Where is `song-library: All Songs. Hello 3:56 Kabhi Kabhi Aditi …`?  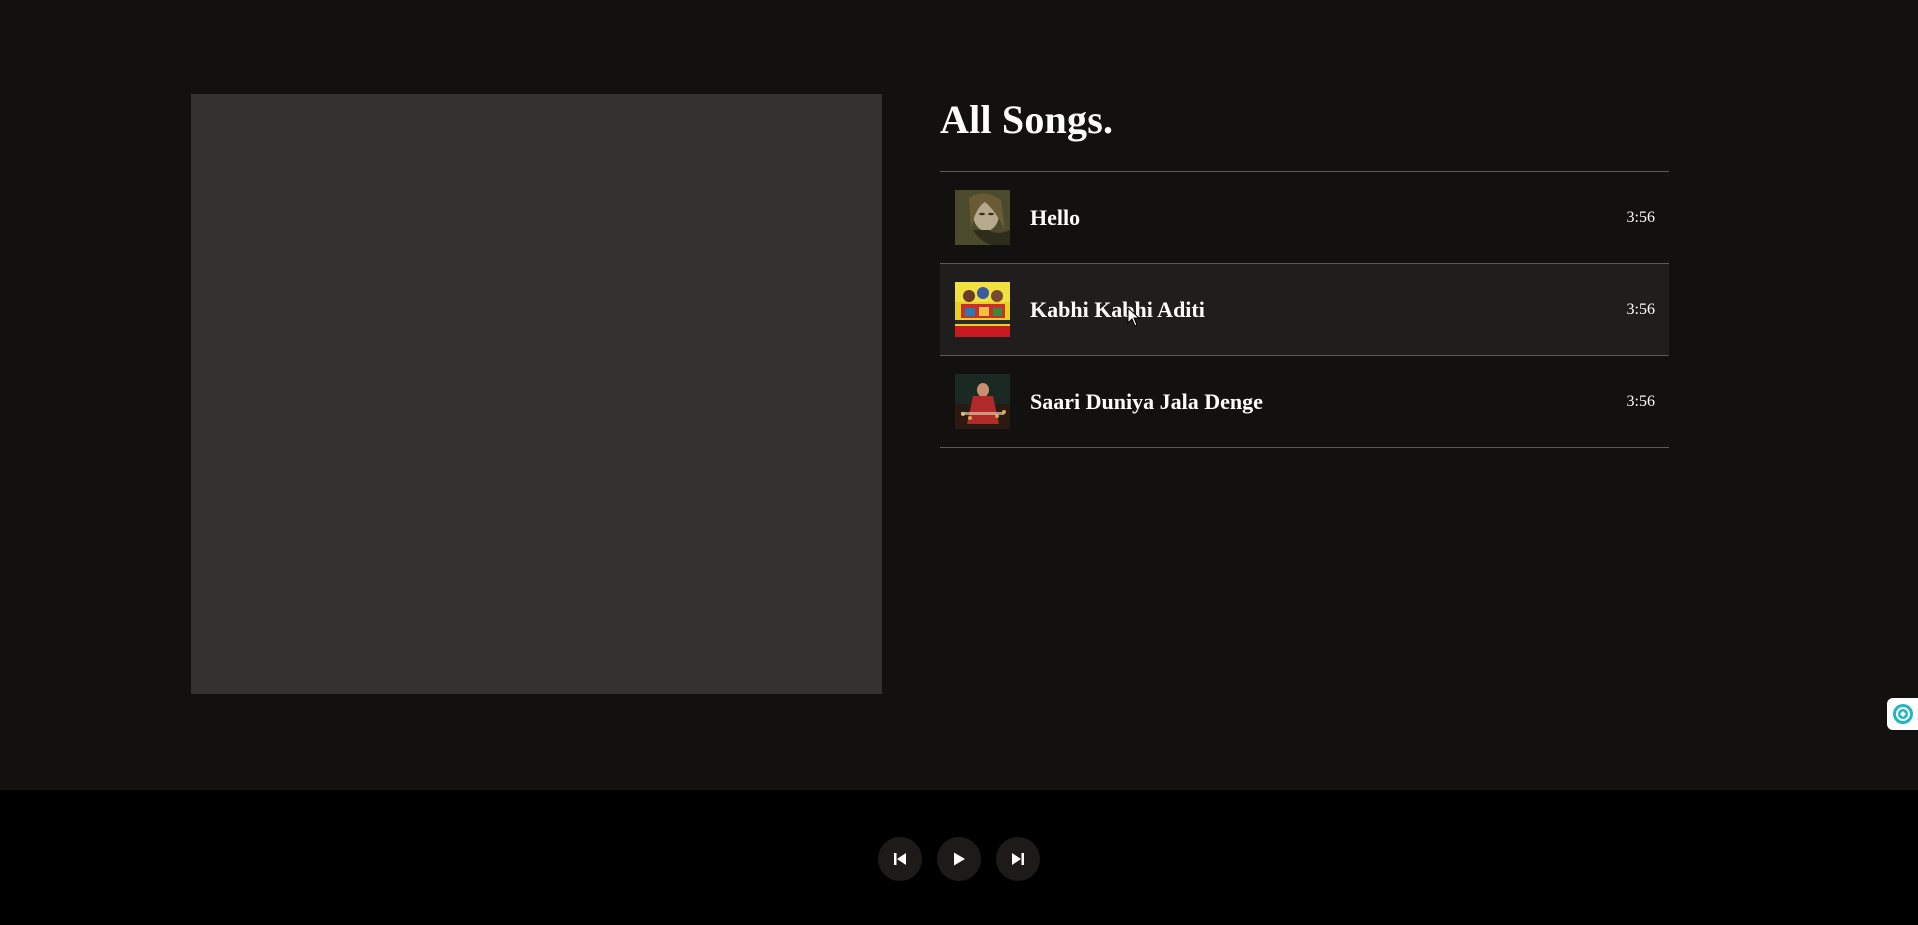
song-library: All Songs. Hello 3:56 Kabhi Kabhi Aditi … is located at coordinates (1304, 271).